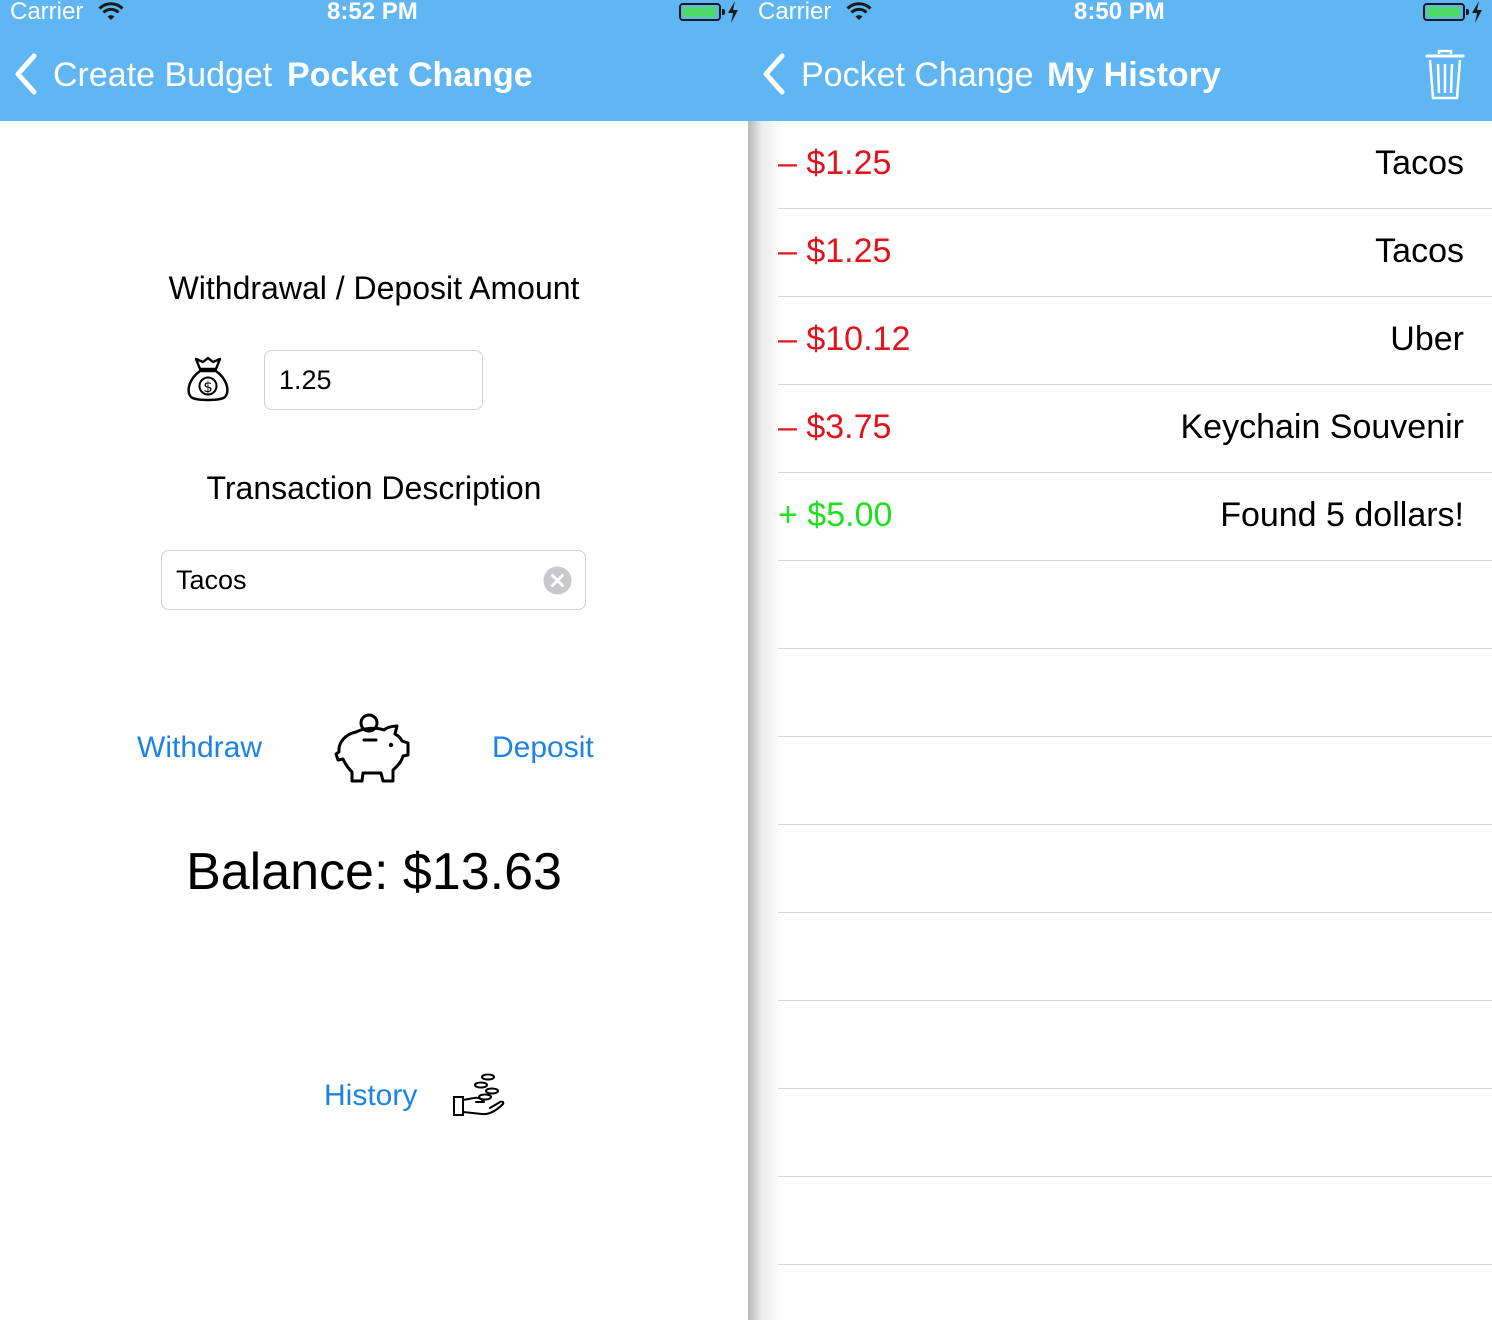 This screenshot has width=1492, height=1320. I want to click on list-item: – $10.12 Uber, so click(1135, 341).